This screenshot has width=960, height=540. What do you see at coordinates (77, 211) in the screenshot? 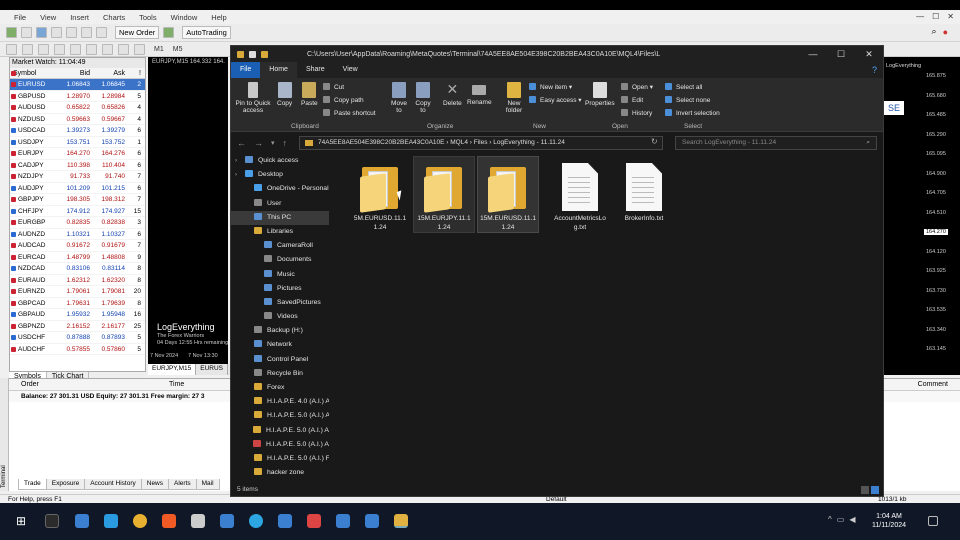
I see `market-watch-row: CHFJPY 174.912 174.927 15` at bounding box center [77, 211].